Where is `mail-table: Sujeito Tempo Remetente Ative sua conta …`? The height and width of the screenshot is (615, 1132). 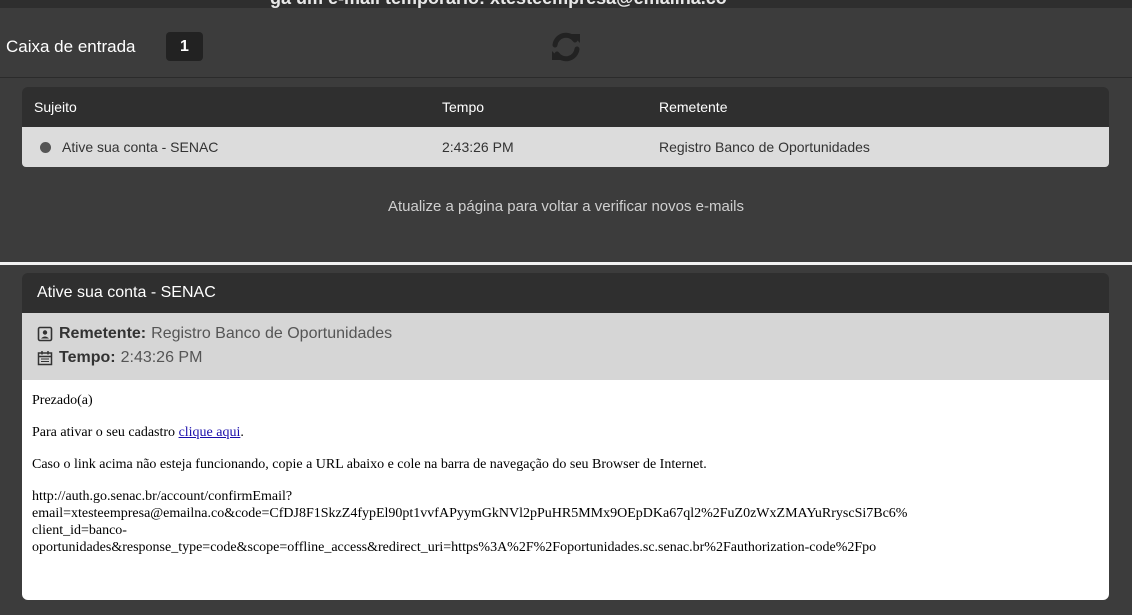
mail-table: Sujeito Tempo Remetente Ative sua conta … is located at coordinates (565, 127).